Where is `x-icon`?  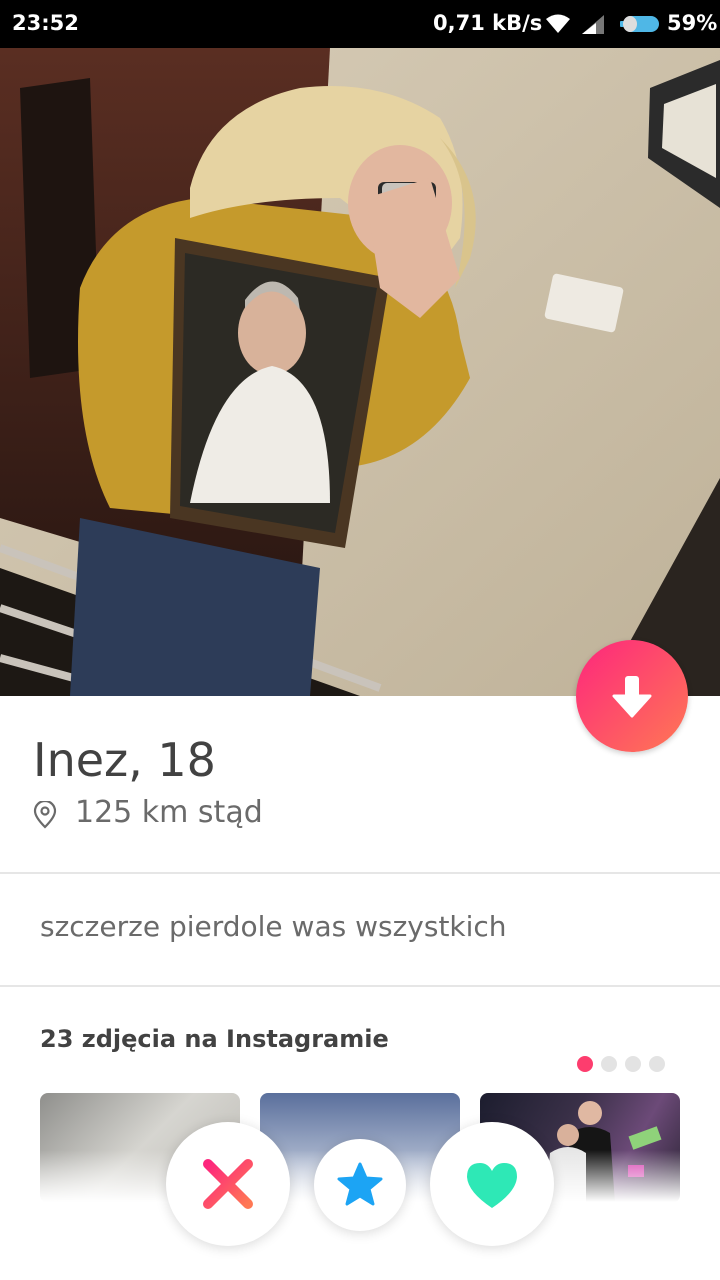 x-icon is located at coordinates (228, 1184).